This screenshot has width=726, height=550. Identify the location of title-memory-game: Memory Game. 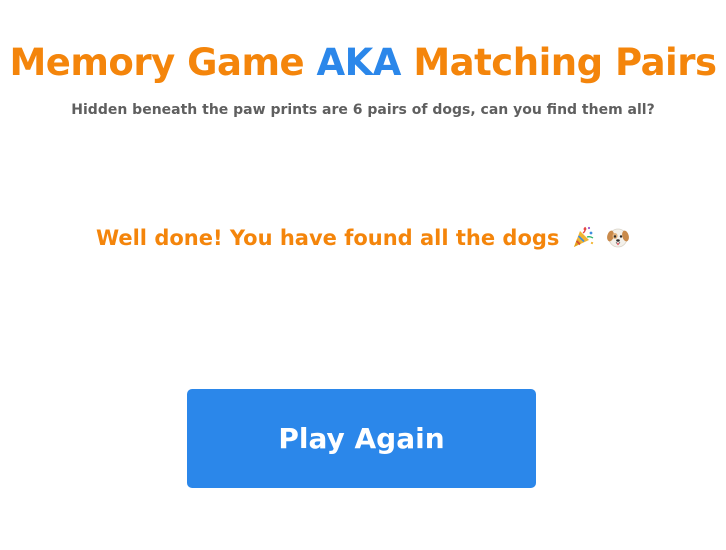
(163, 62).